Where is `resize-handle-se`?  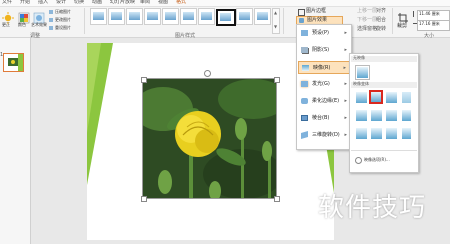 resize-handle-se is located at coordinates (277, 199).